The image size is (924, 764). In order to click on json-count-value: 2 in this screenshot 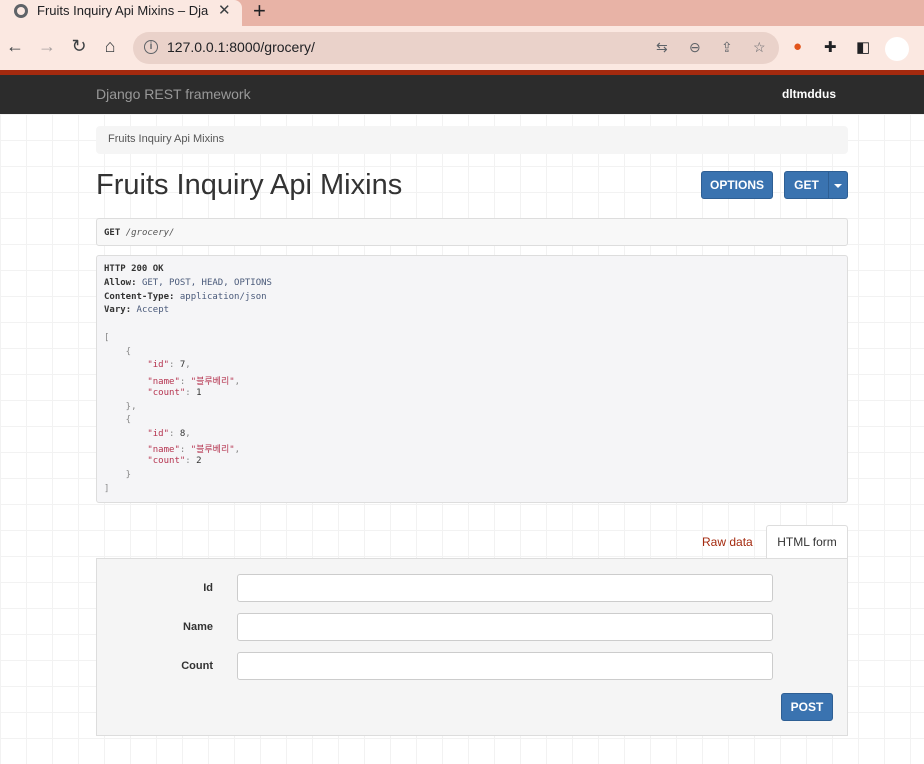, I will do `click(199, 461)`.